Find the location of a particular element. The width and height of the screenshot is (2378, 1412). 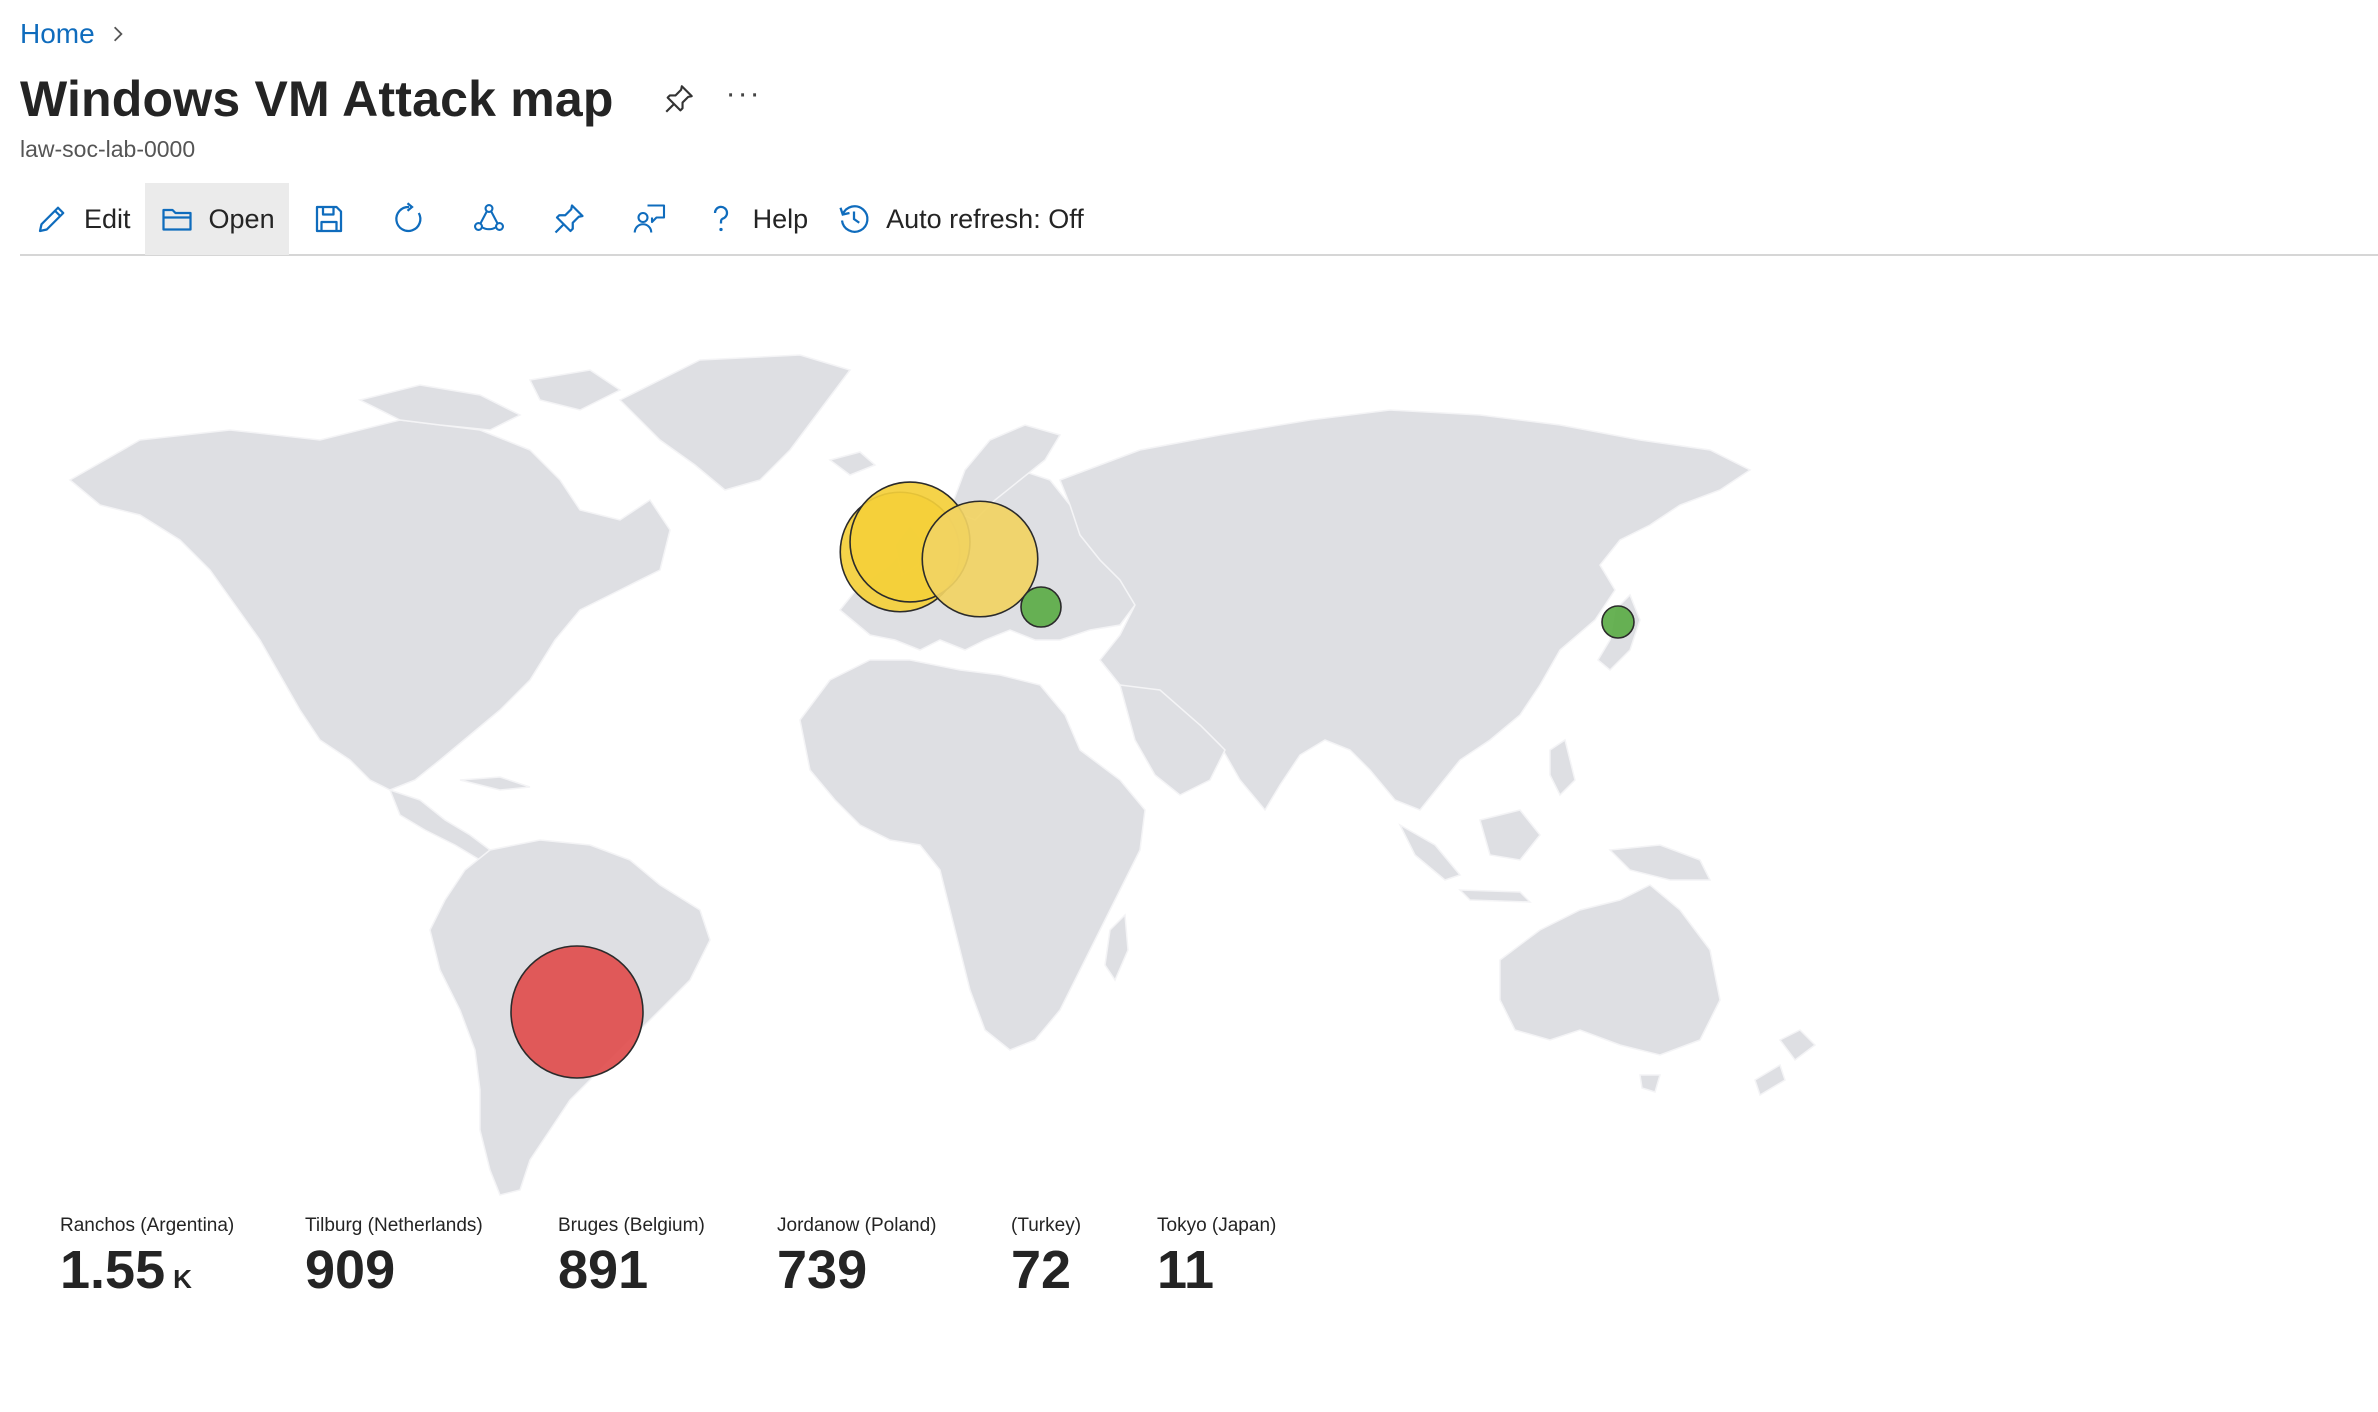

legend-tile: Jordanow (Poland) 739 is located at coordinates (894, 1256).